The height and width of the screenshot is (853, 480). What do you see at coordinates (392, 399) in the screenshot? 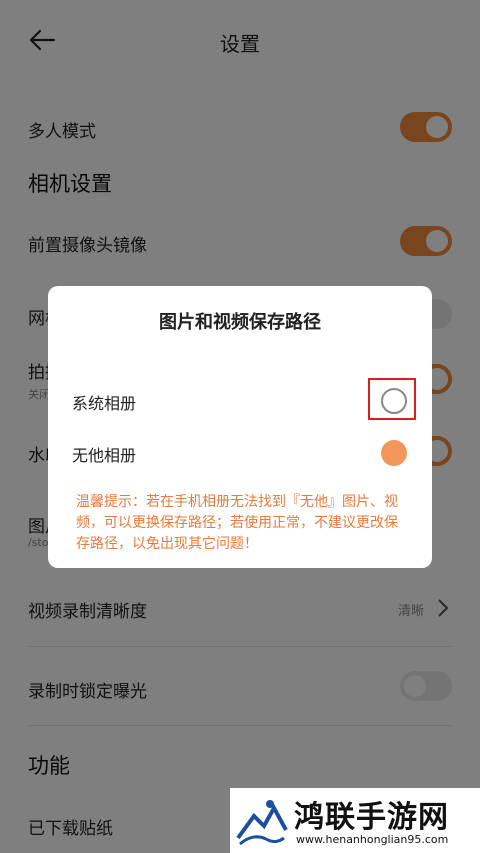
I see `highlight-box` at bounding box center [392, 399].